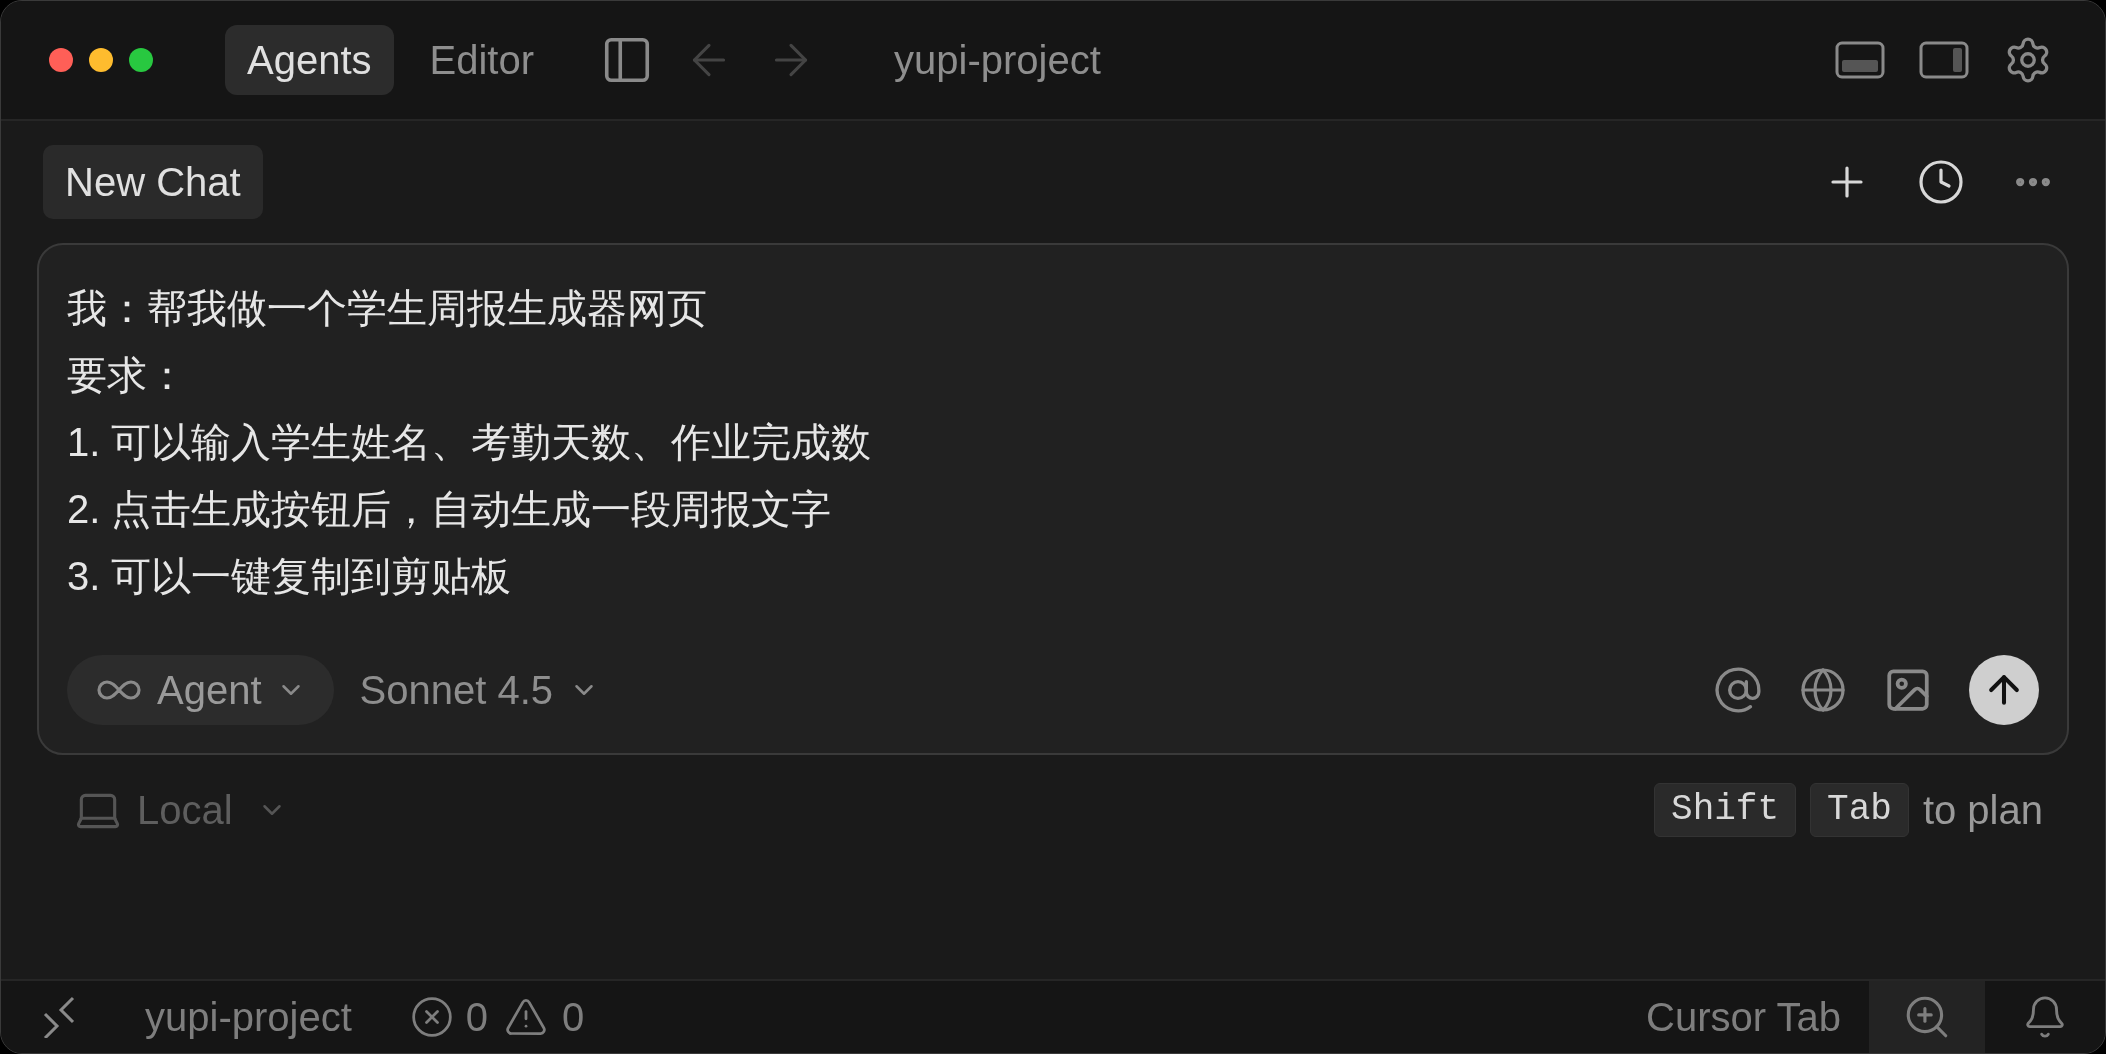  What do you see at coordinates (482, 60) in the screenshot?
I see `view-tab: Editor` at bounding box center [482, 60].